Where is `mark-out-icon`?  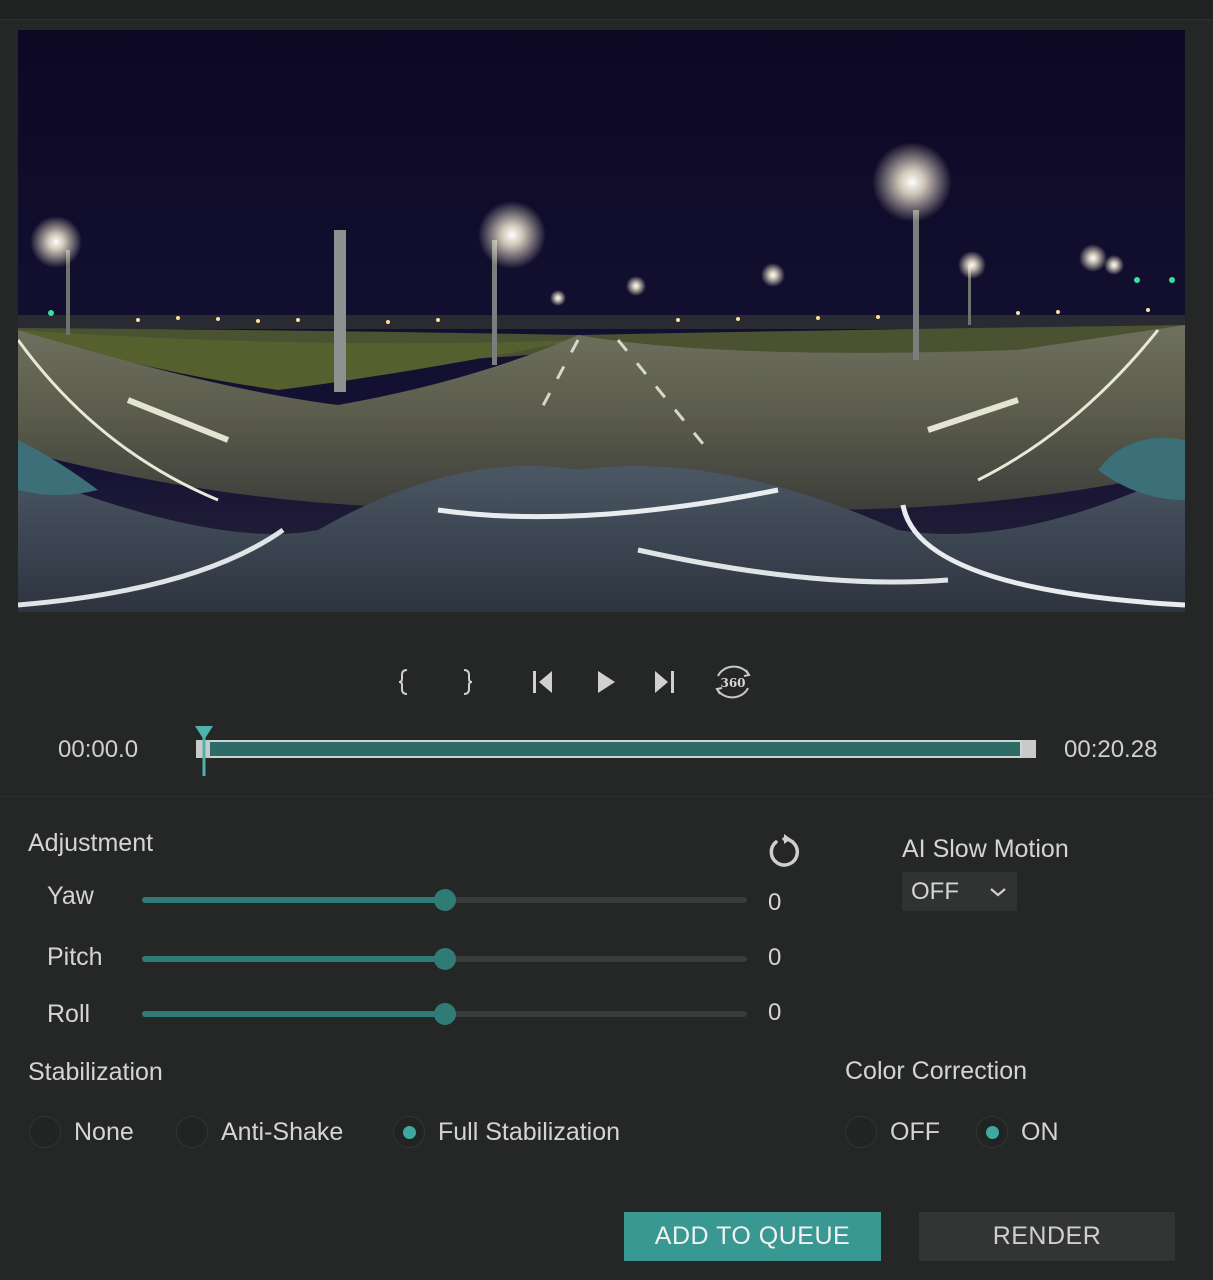 mark-out-icon is located at coordinates (466, 682).